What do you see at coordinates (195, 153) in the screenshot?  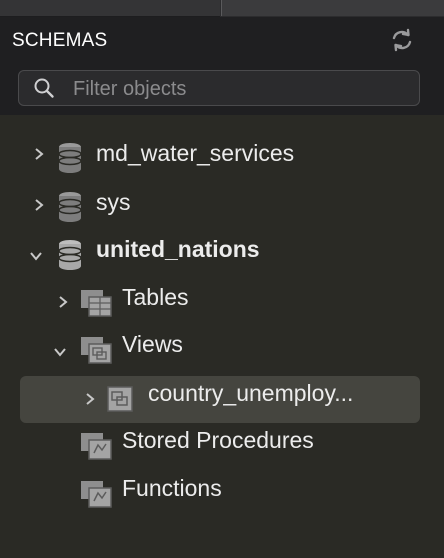 I see `tree-item-label: md_water_services` at bounding box center [195, 153].